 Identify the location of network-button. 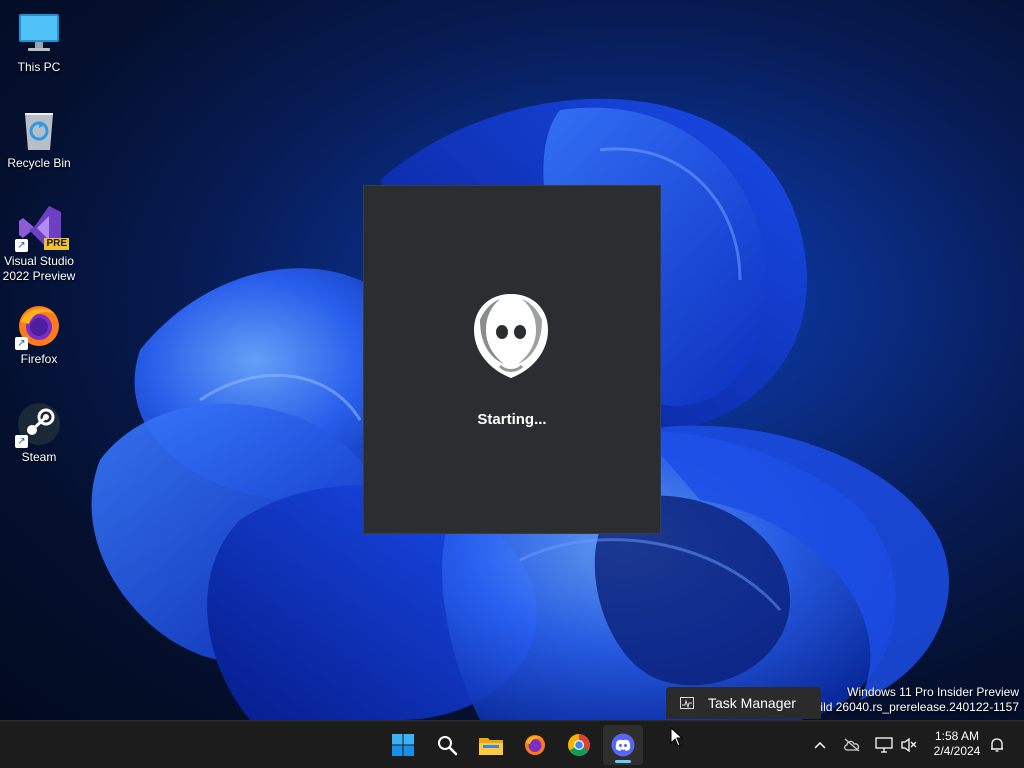
(884, 745).